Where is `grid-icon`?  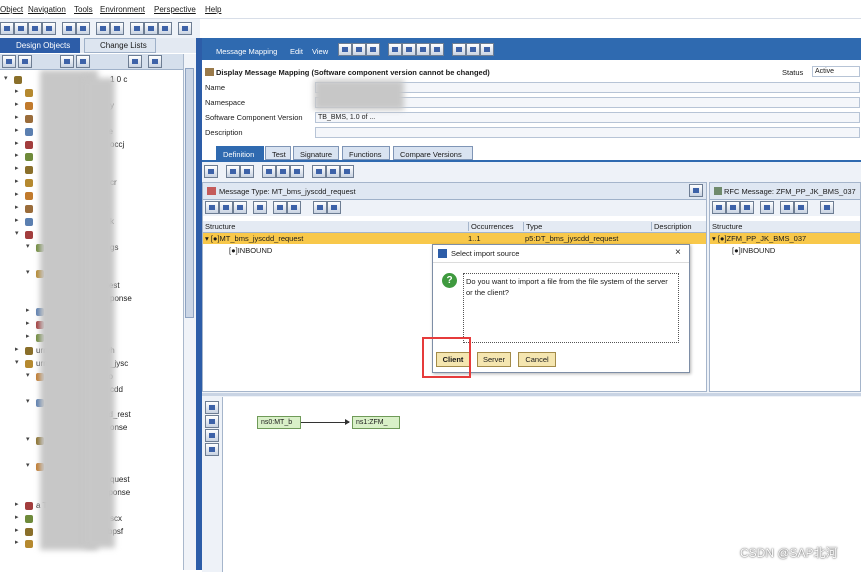
grid-icon is located at coordinates (473, 49).